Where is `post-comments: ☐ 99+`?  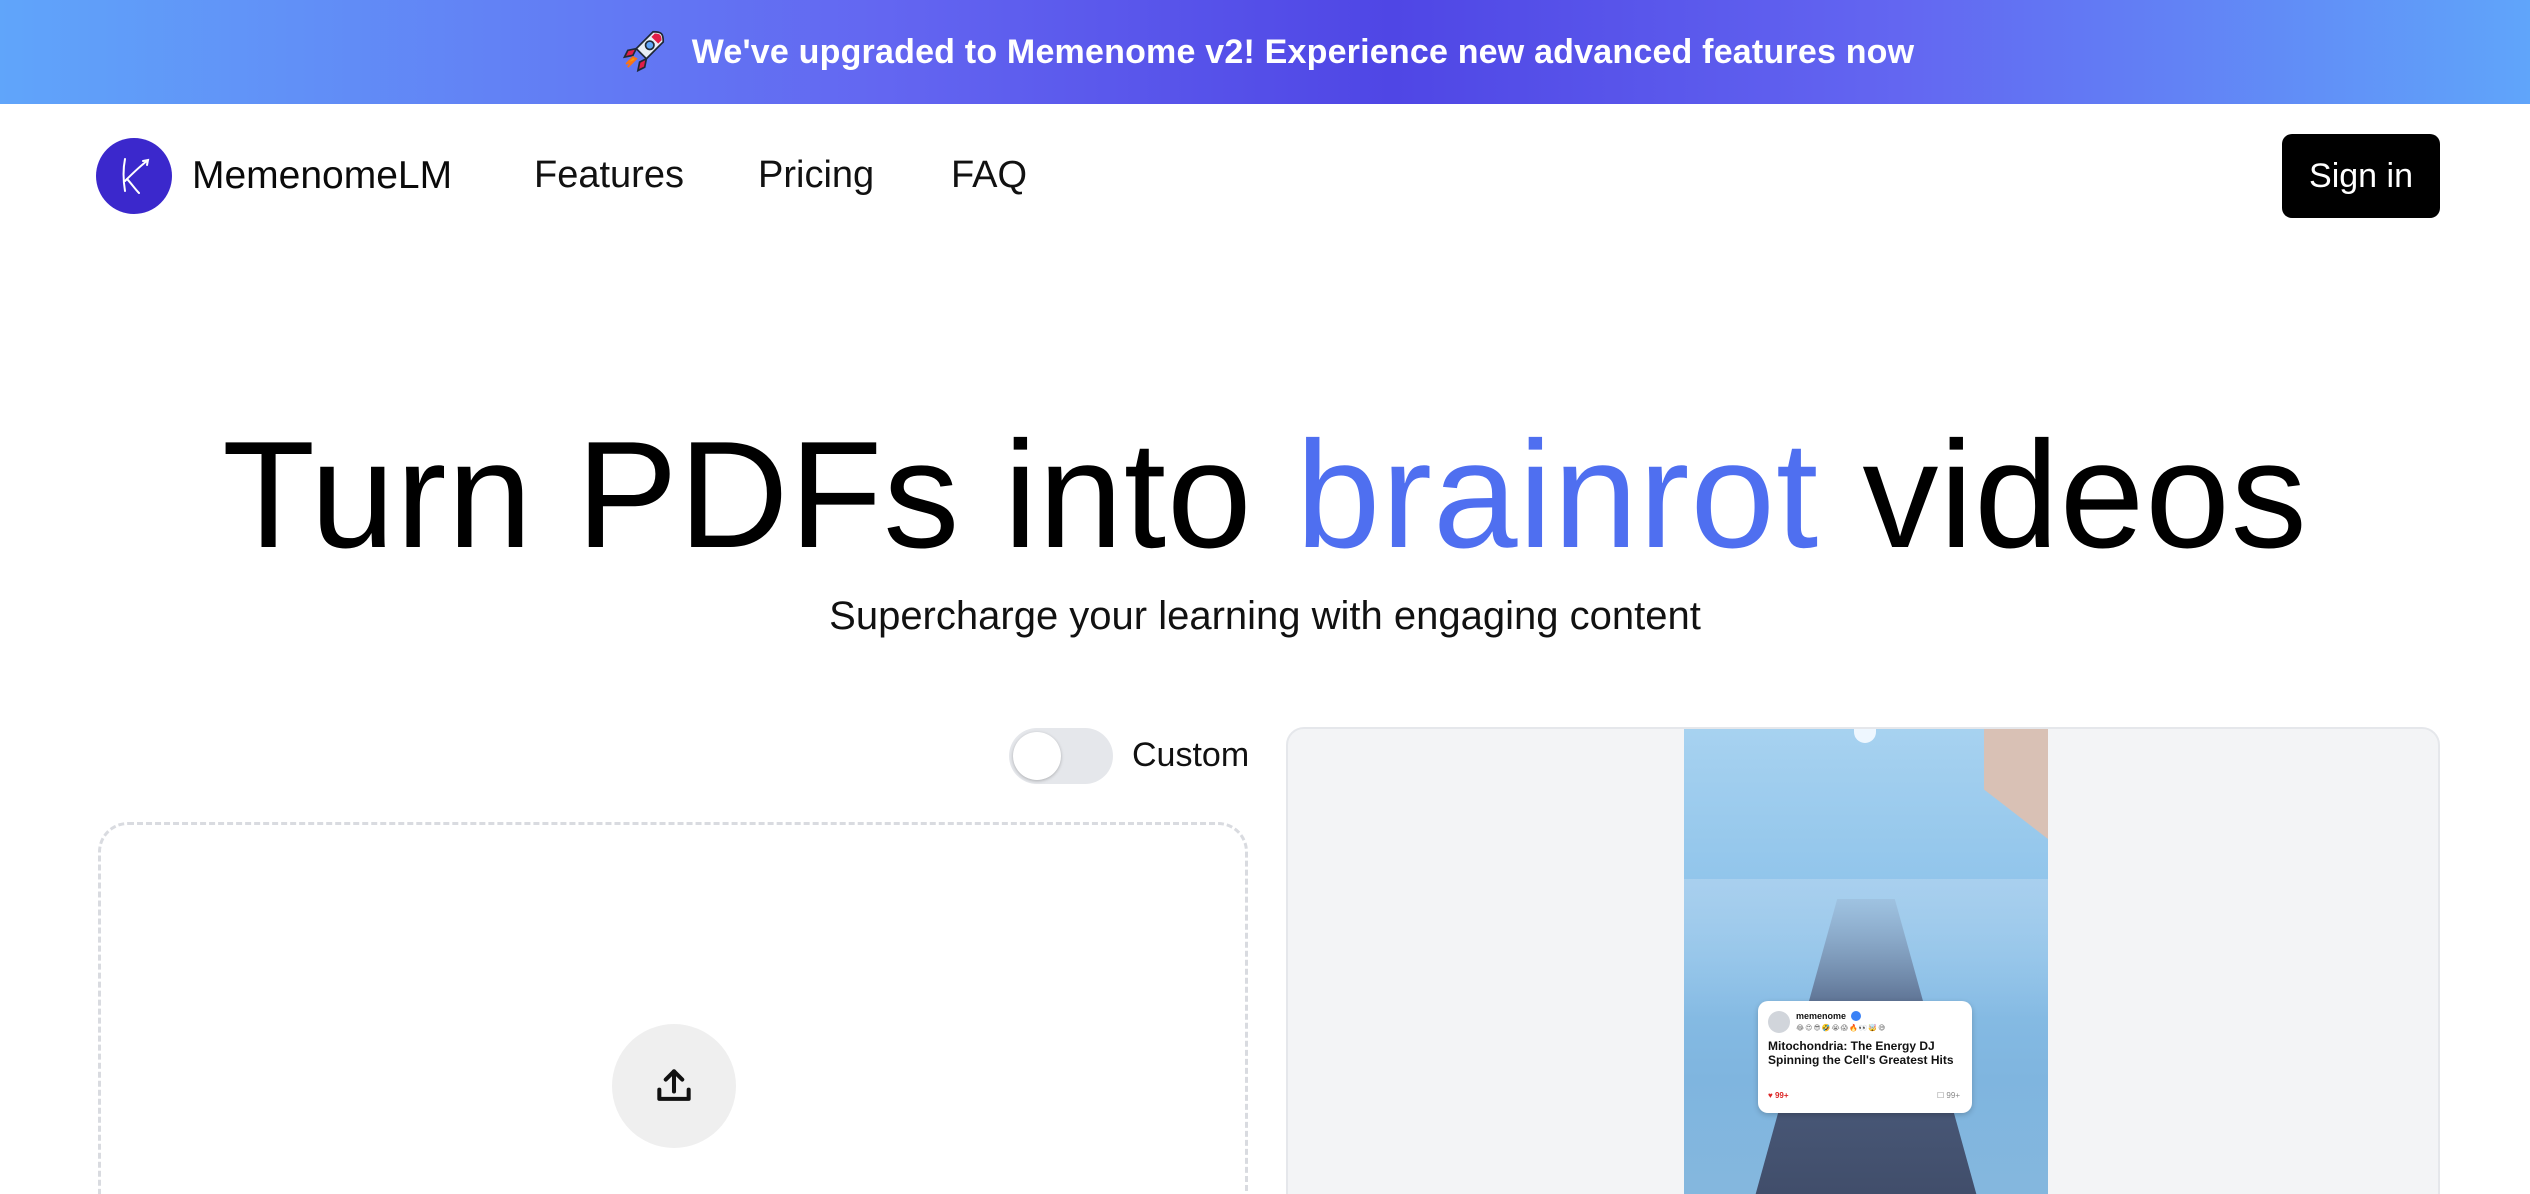 post-comments: ☐ 99+ is located at coordinates (1948, 1095).